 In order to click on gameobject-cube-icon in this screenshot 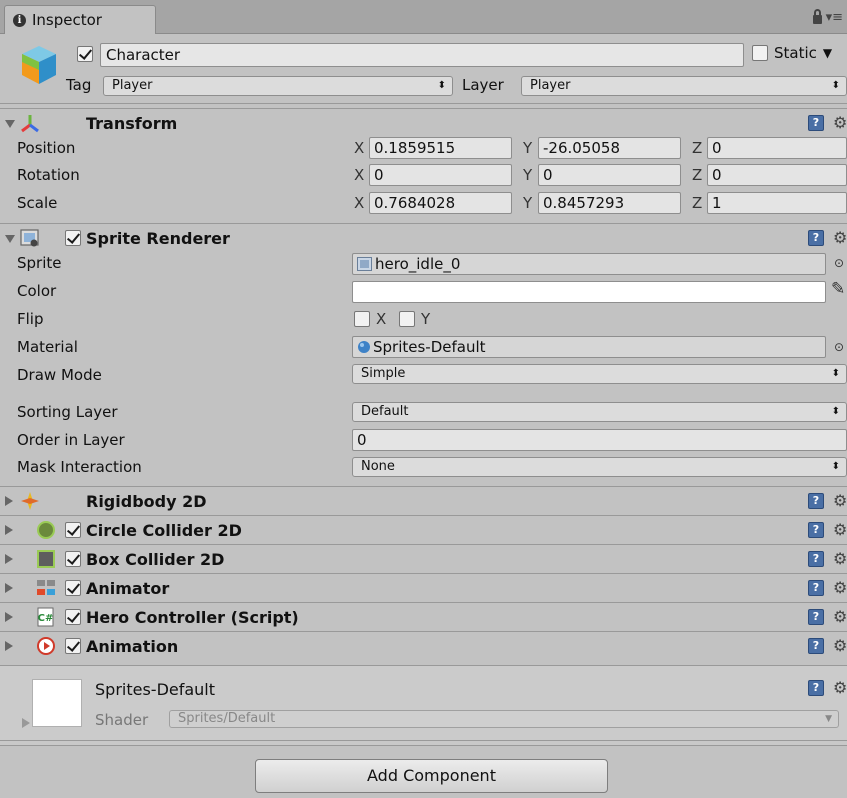, I will do `click(39, 65)`.